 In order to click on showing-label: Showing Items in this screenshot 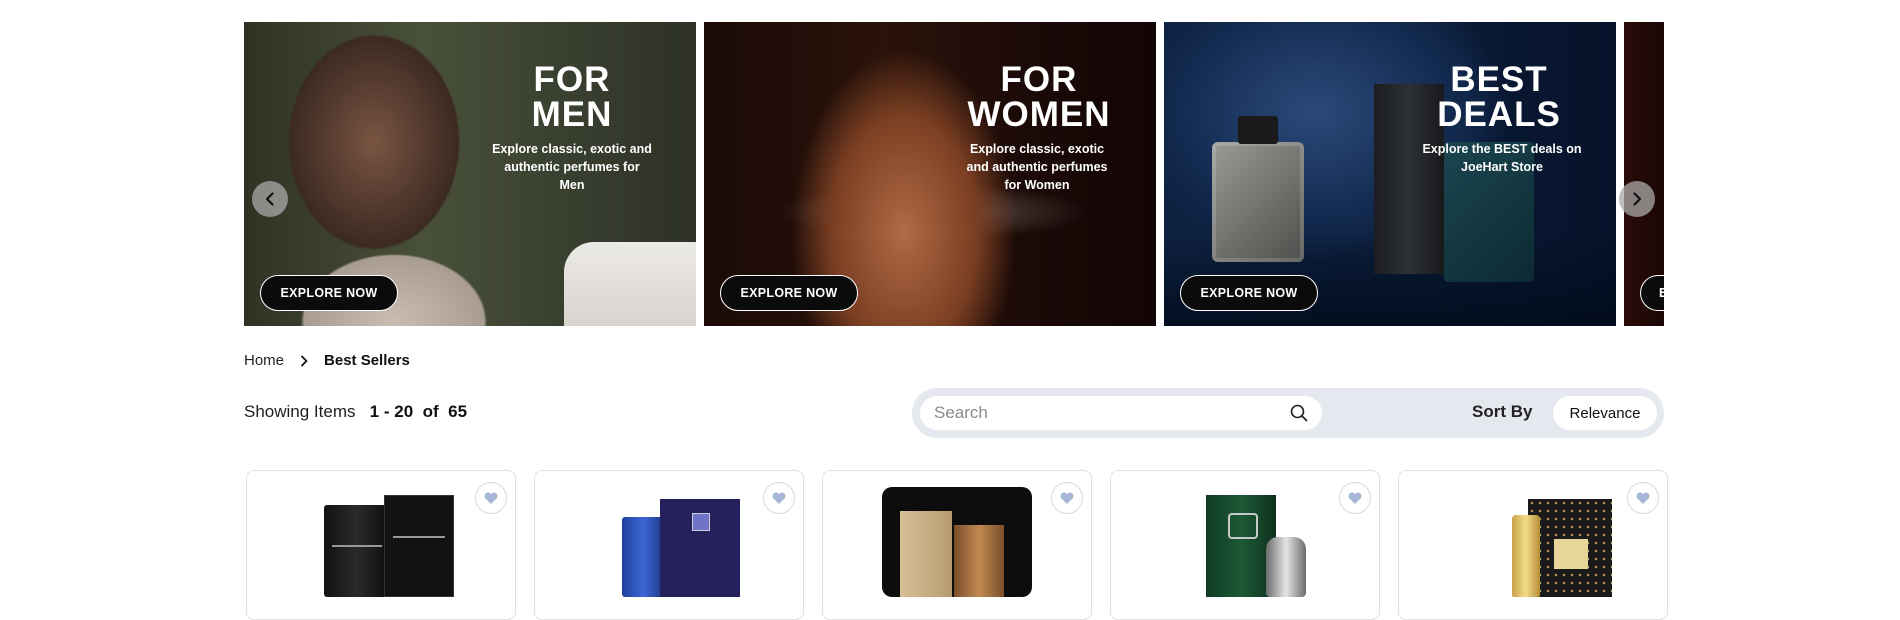, I will do `click(300, 411)`.